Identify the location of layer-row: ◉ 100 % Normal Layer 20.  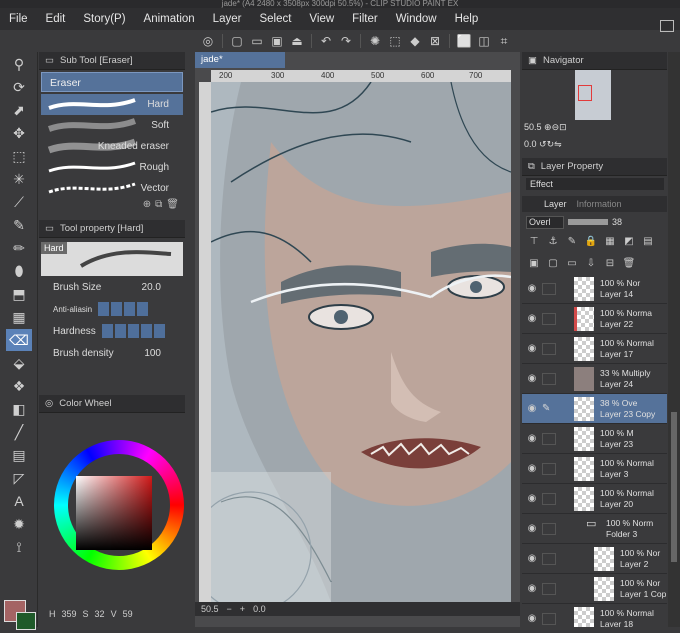
(594, 499).